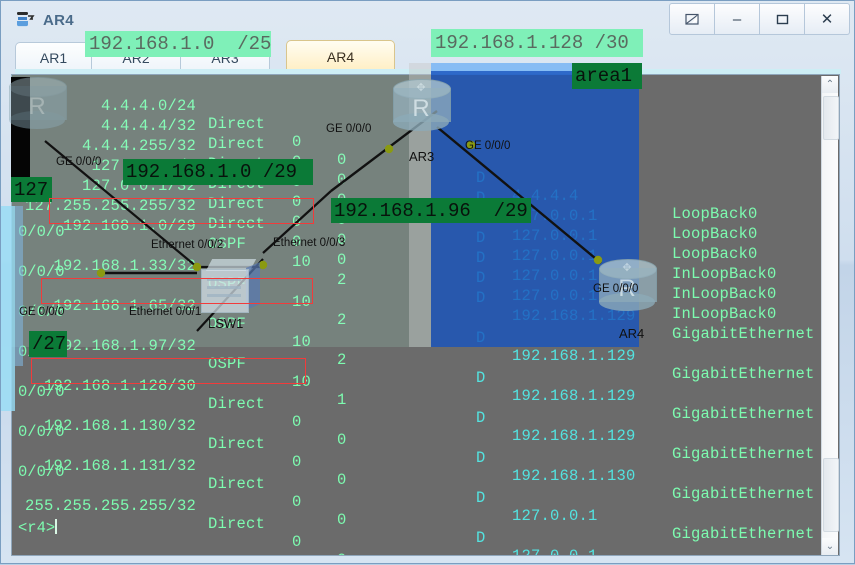 The height and width of the screenshot is (565, 855). What do you see at coordinates (110, 506) in the screenshot?
I see `route-destination: 255.255.255.255/32` at bounding box center [110, 506].